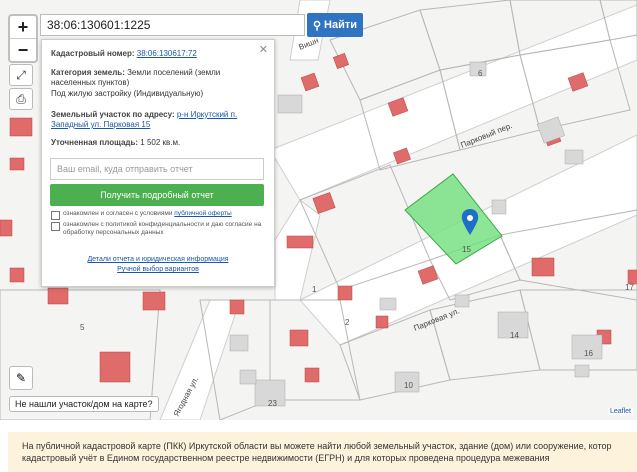 The image size is (637, 472). Describe the element at coordinates (620, 411) in the screenshot. I see `attribution-link: Leaflet` at that location.